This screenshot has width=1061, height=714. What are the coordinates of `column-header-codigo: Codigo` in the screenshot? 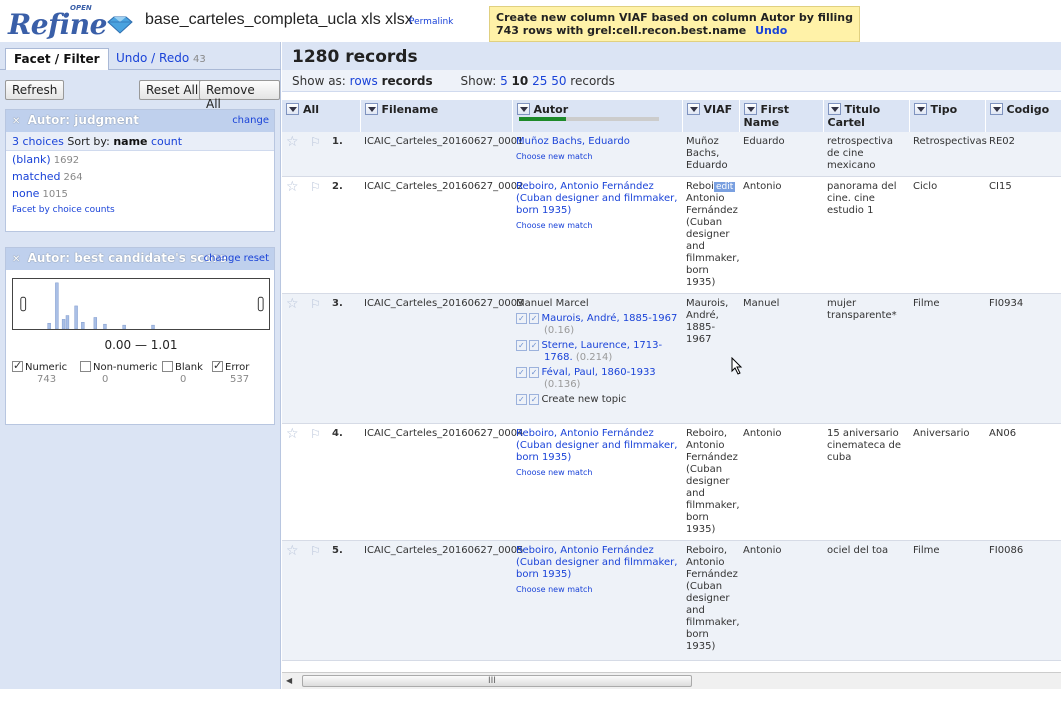 It's located at (1023, 116).